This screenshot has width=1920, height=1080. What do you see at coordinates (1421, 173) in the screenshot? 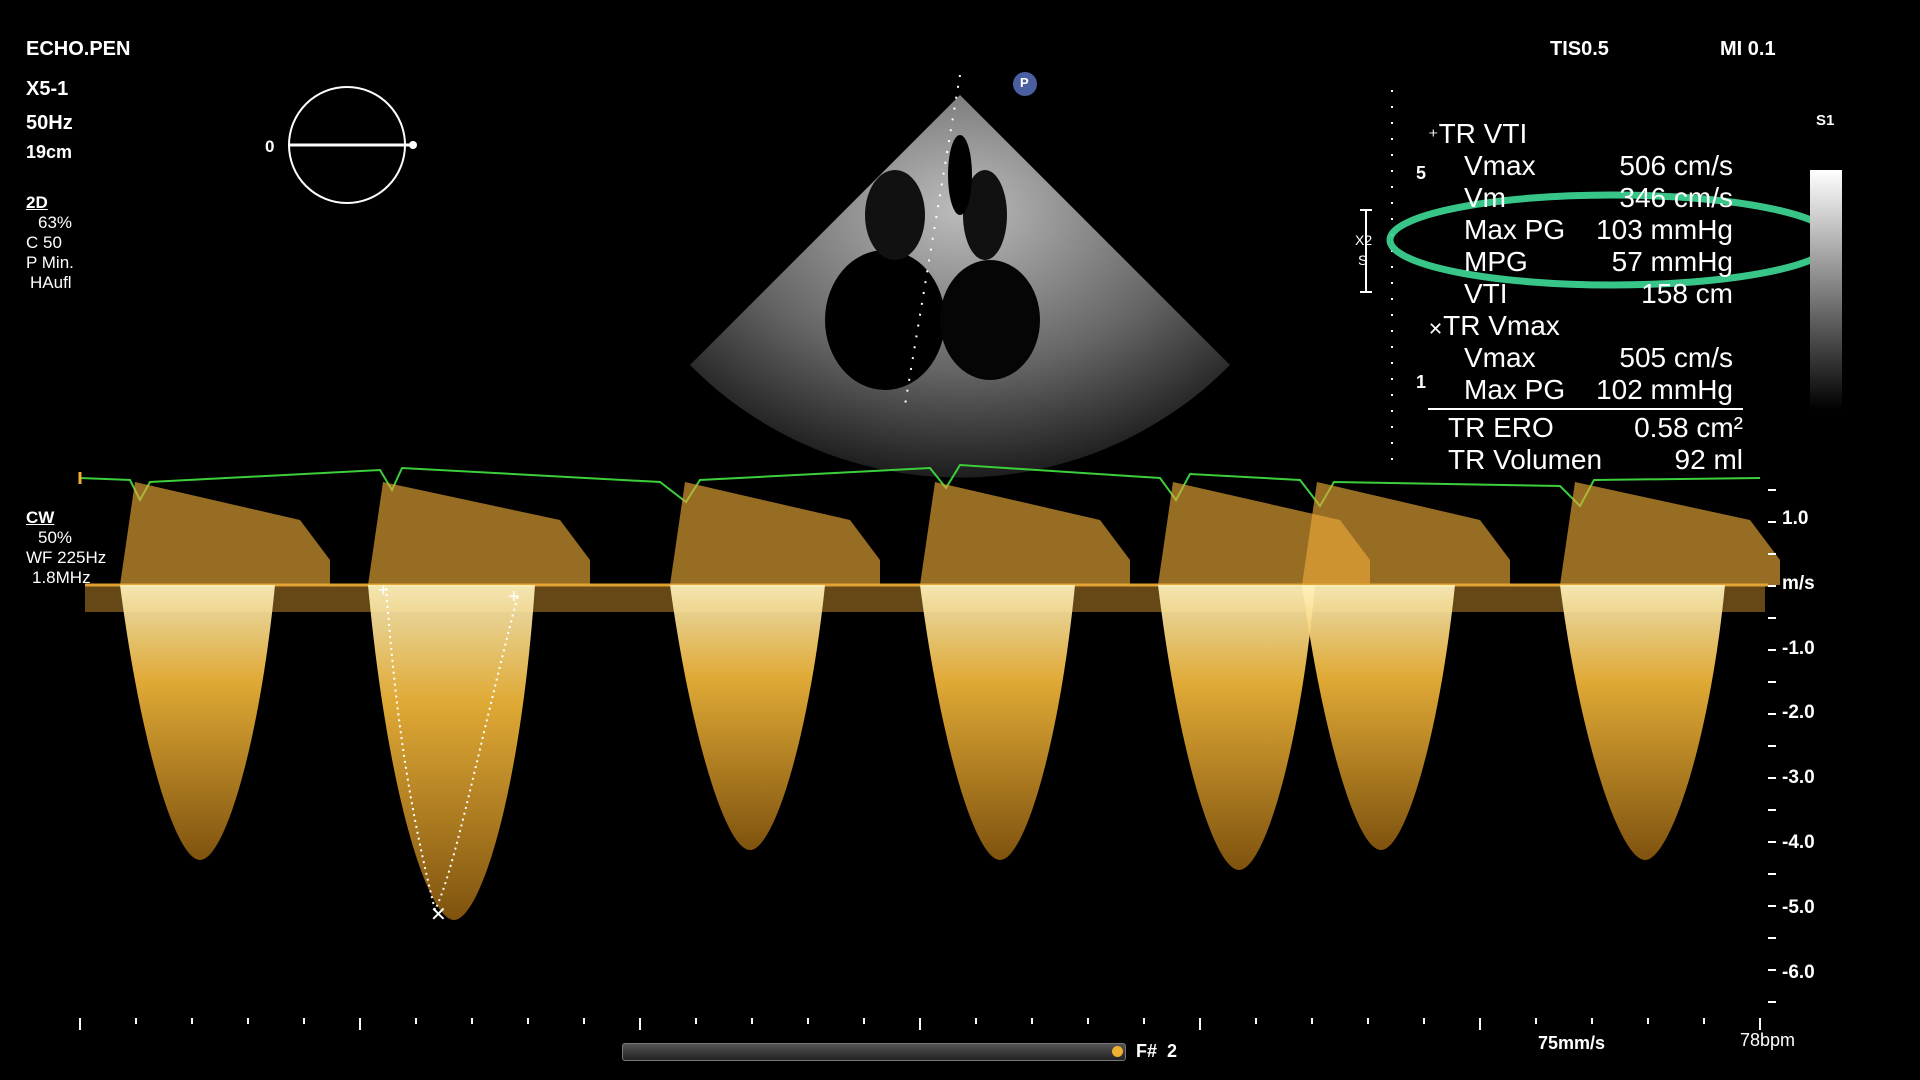
I see `sector-scale-label-top: 5` at bounding box center [1421, 173].